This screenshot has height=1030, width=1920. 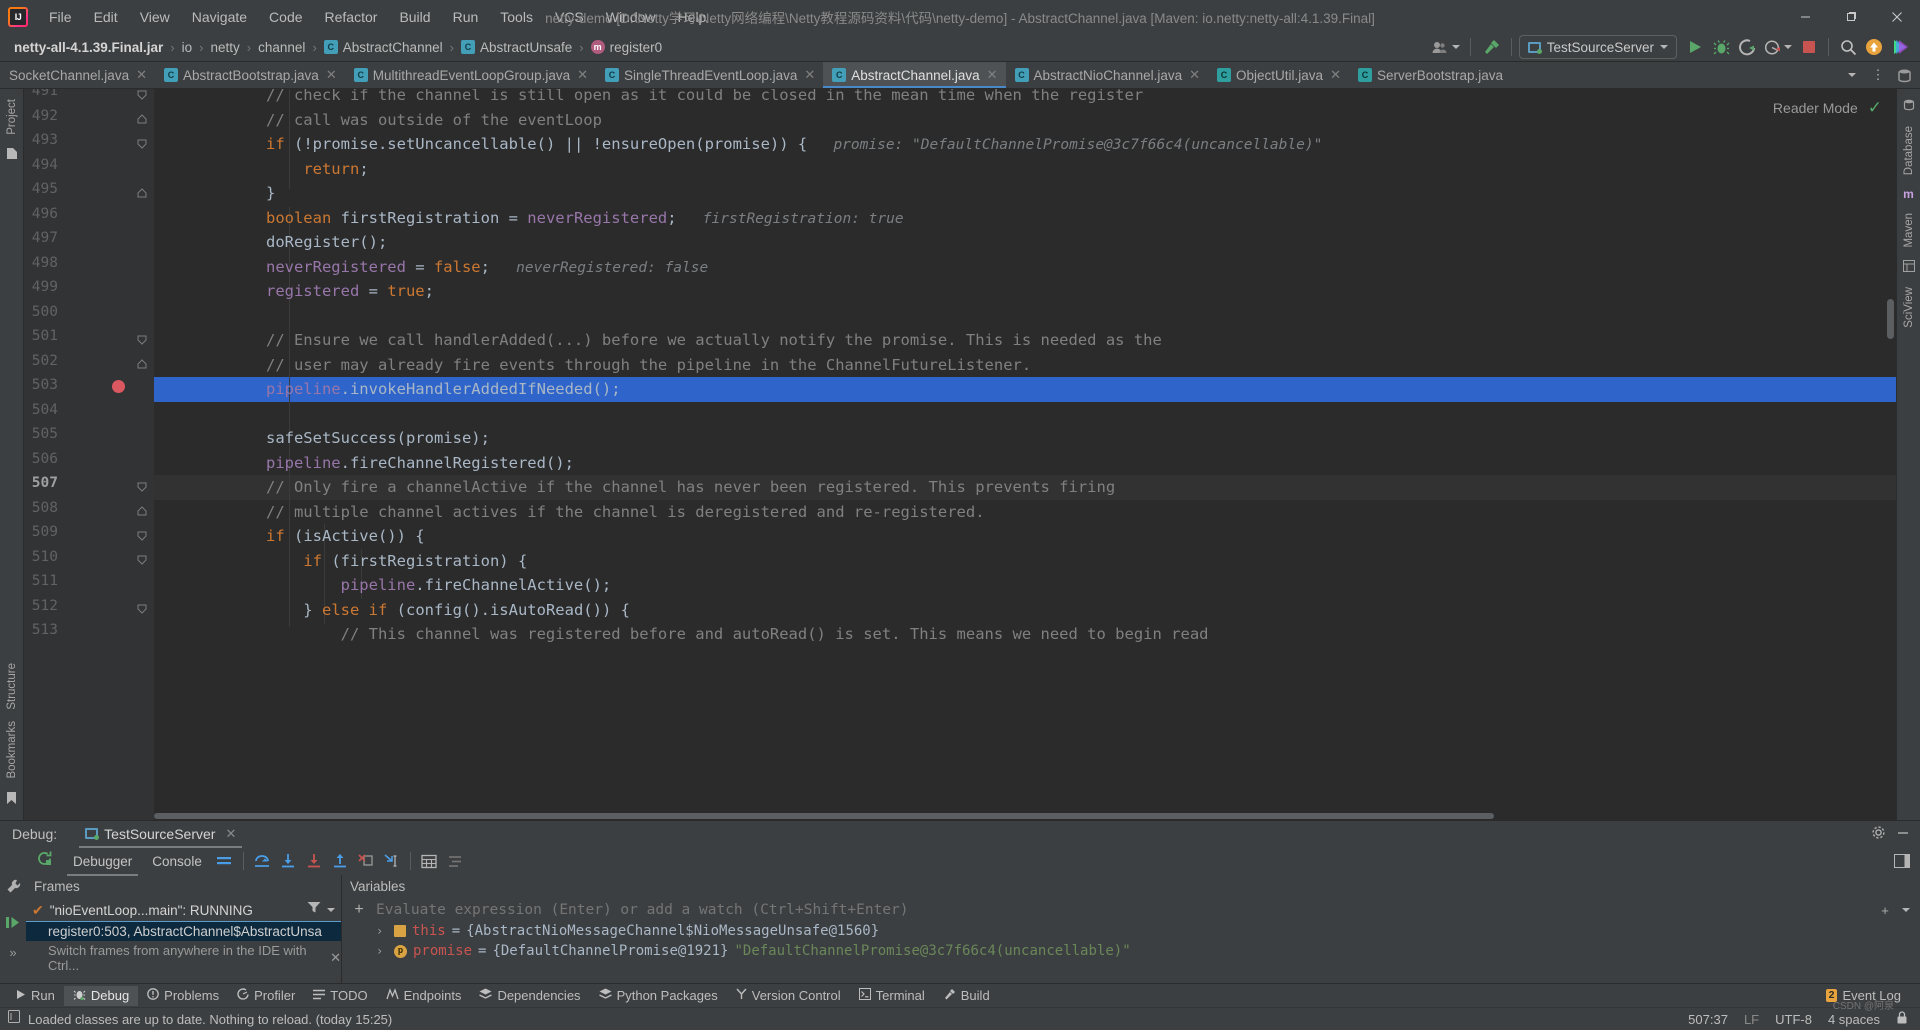 I want to click on tab-console: Console, so click(x=177, y=861).